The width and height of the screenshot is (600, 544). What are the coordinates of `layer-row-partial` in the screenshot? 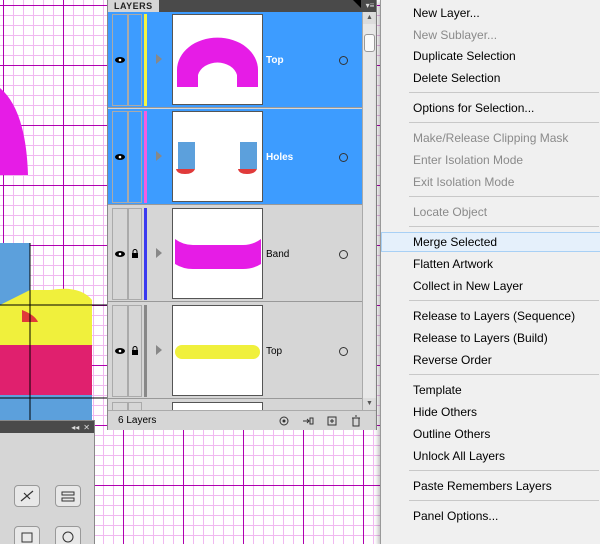 It's located at (235, 405).